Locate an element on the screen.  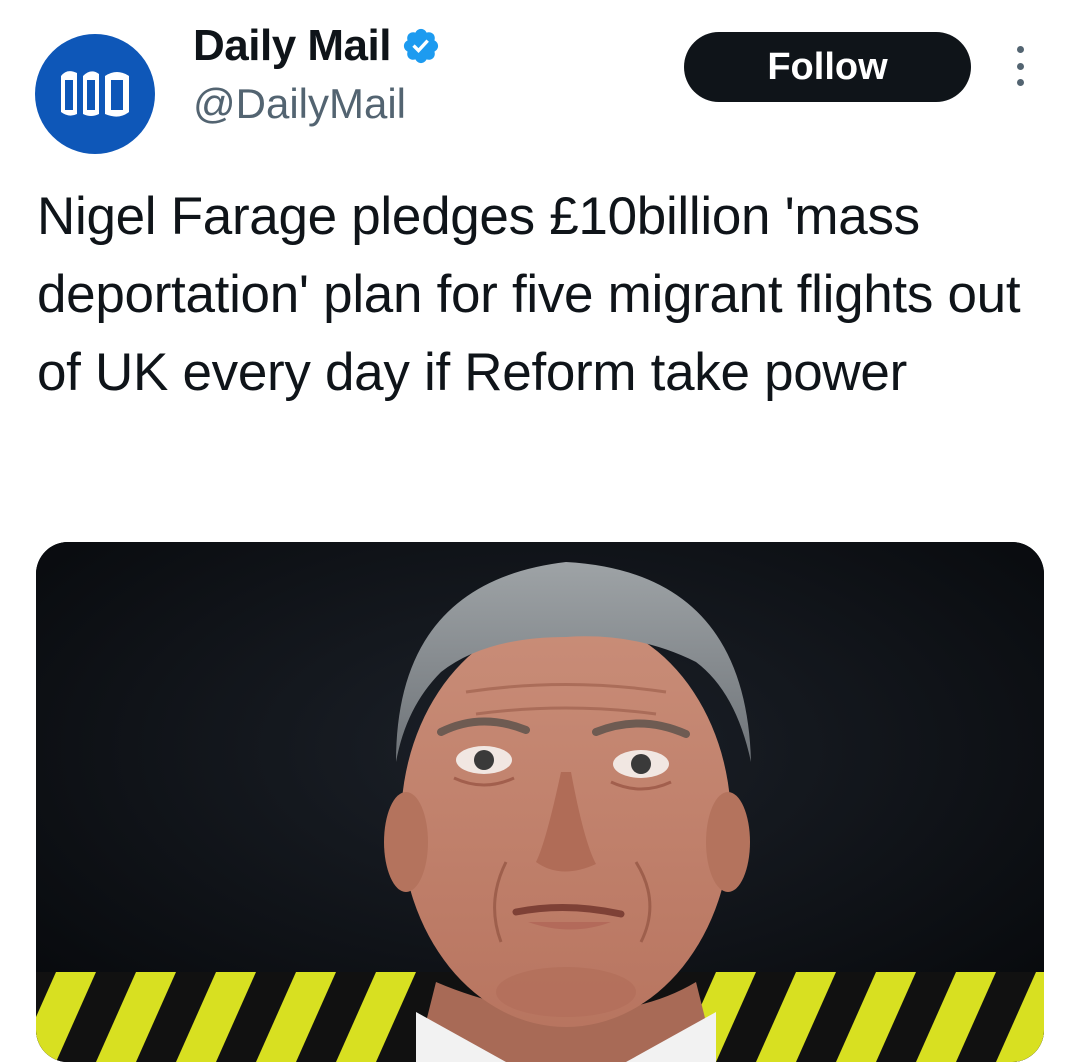
account-name: Daily Mail is located at coordinates (292, 46).